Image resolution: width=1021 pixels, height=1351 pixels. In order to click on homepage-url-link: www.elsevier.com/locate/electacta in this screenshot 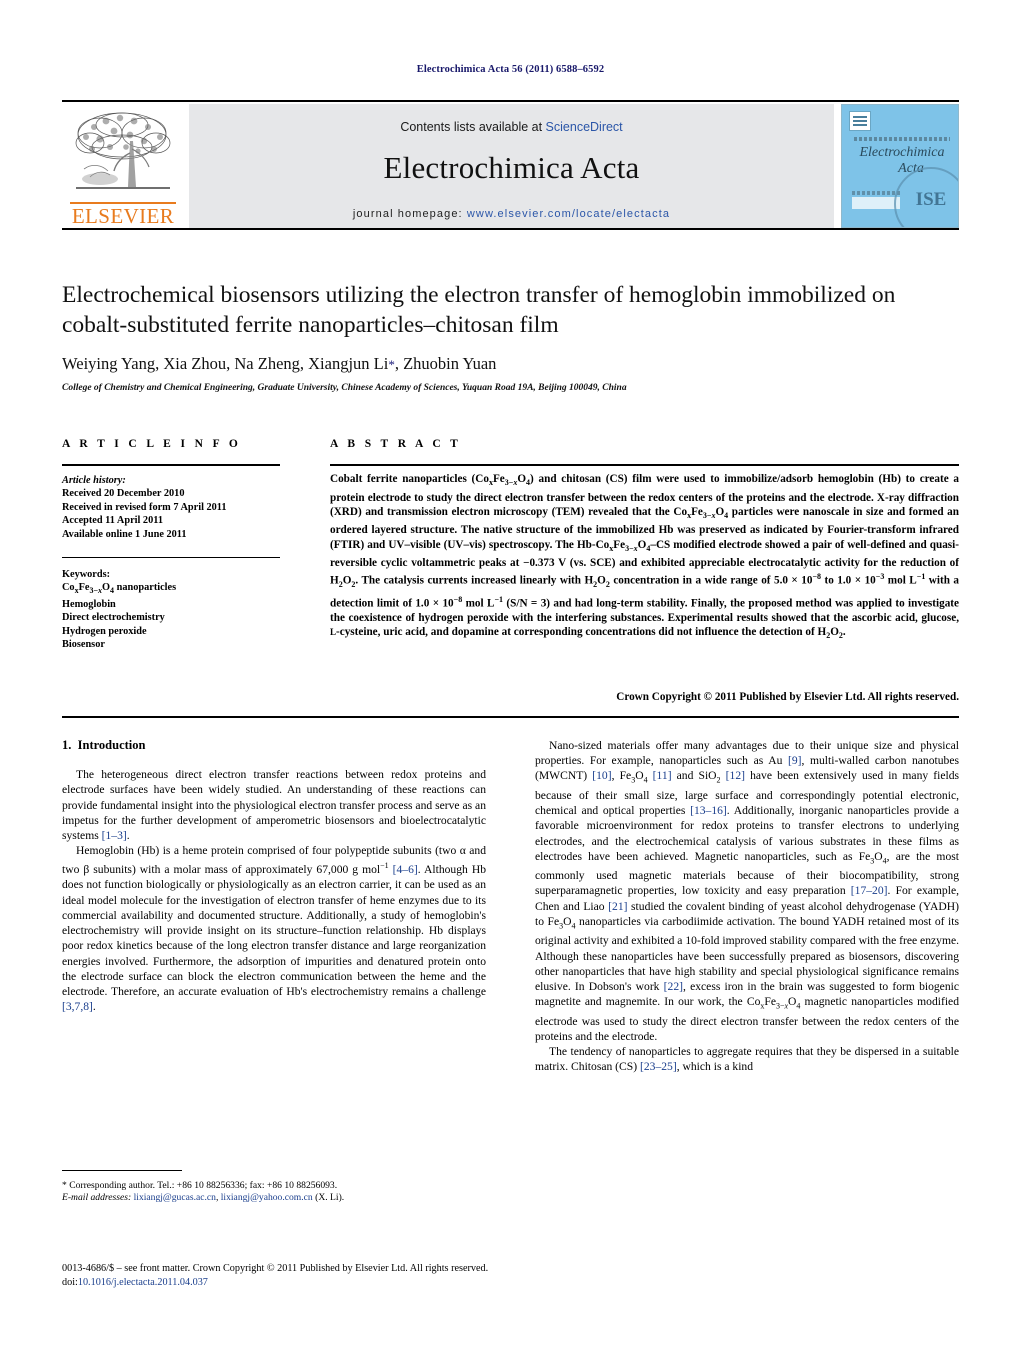, I will do `click(568, 214)`.